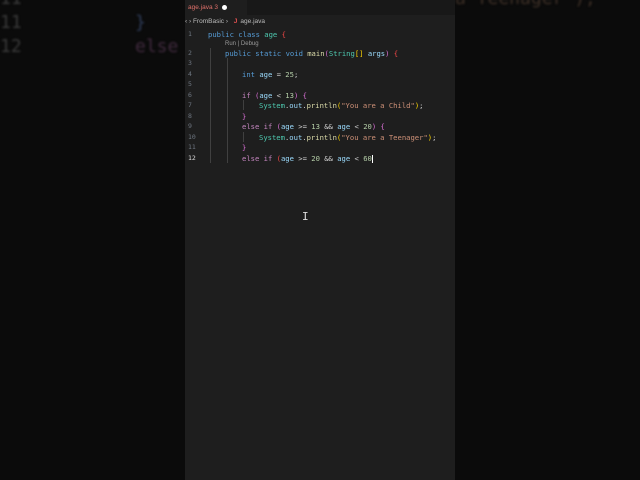 This screenshot has height=480, width=640. Describe the element at coordinates (190, 63) in the screenshot. I see `line-number: 3` at that location.